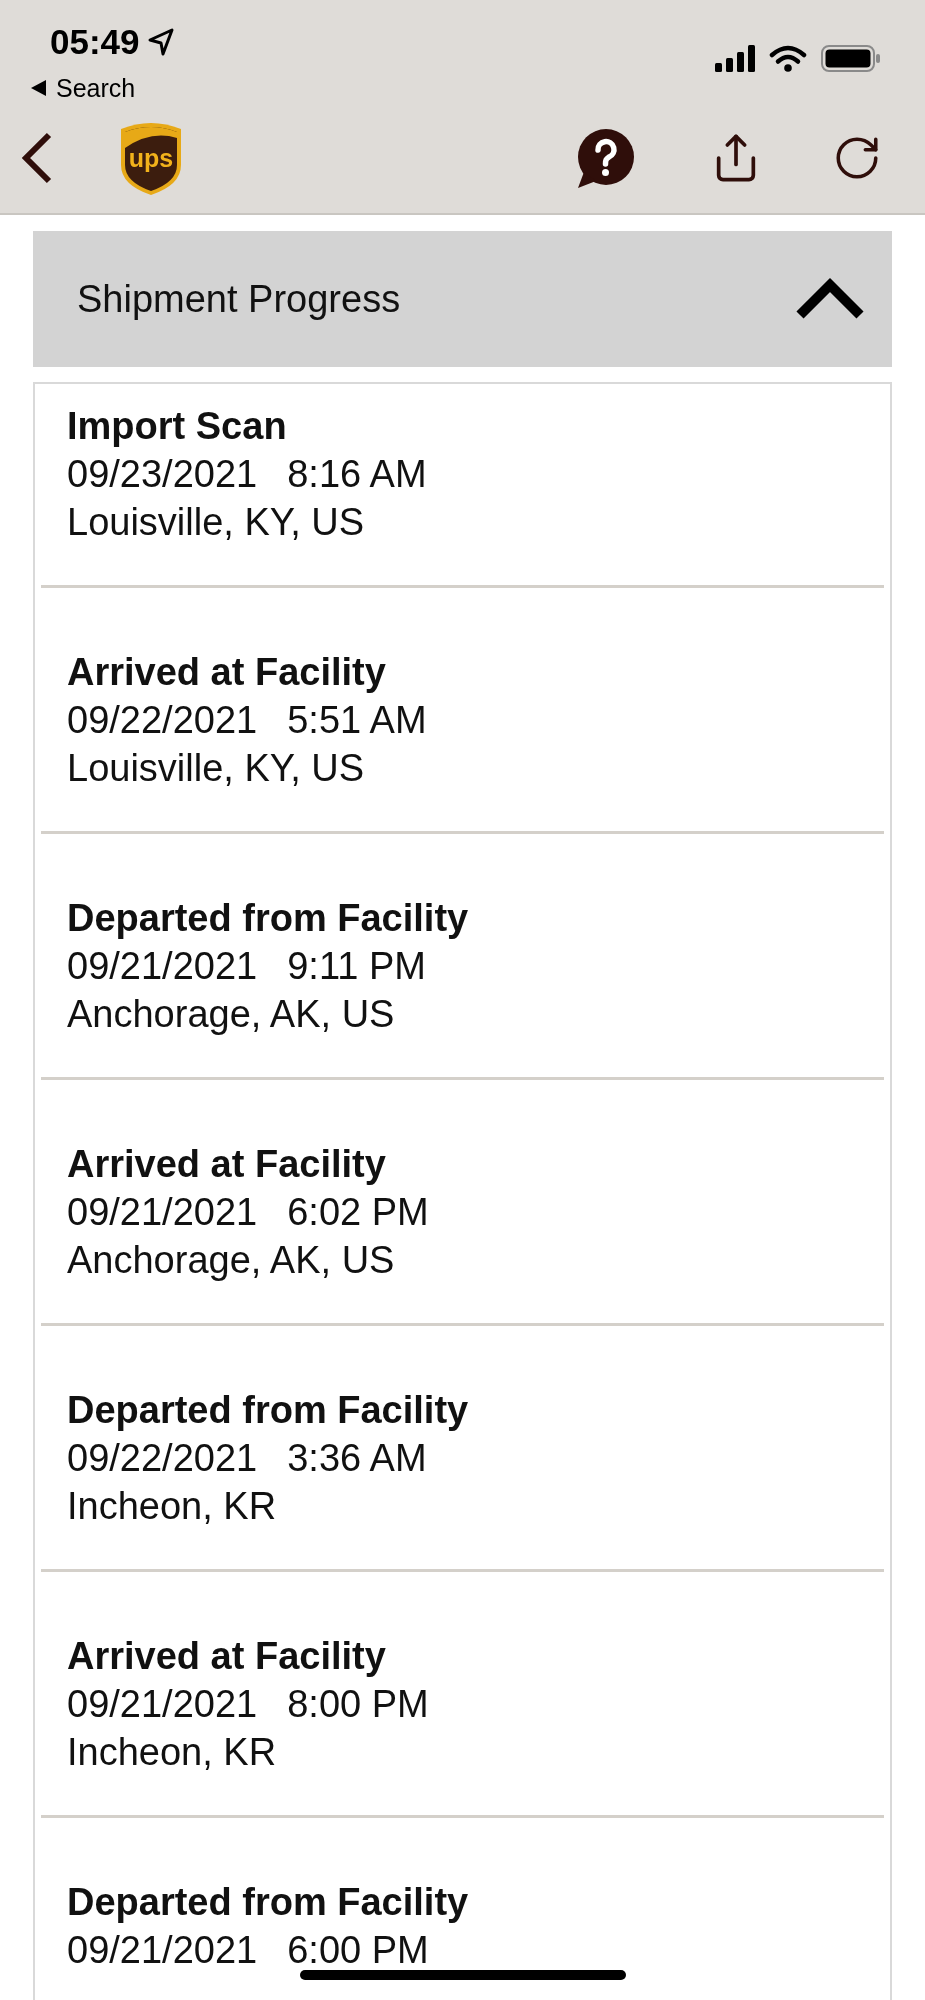 The width and height of the screenshot is (925, 2000). I want to click on back-button, so click(37, 158).